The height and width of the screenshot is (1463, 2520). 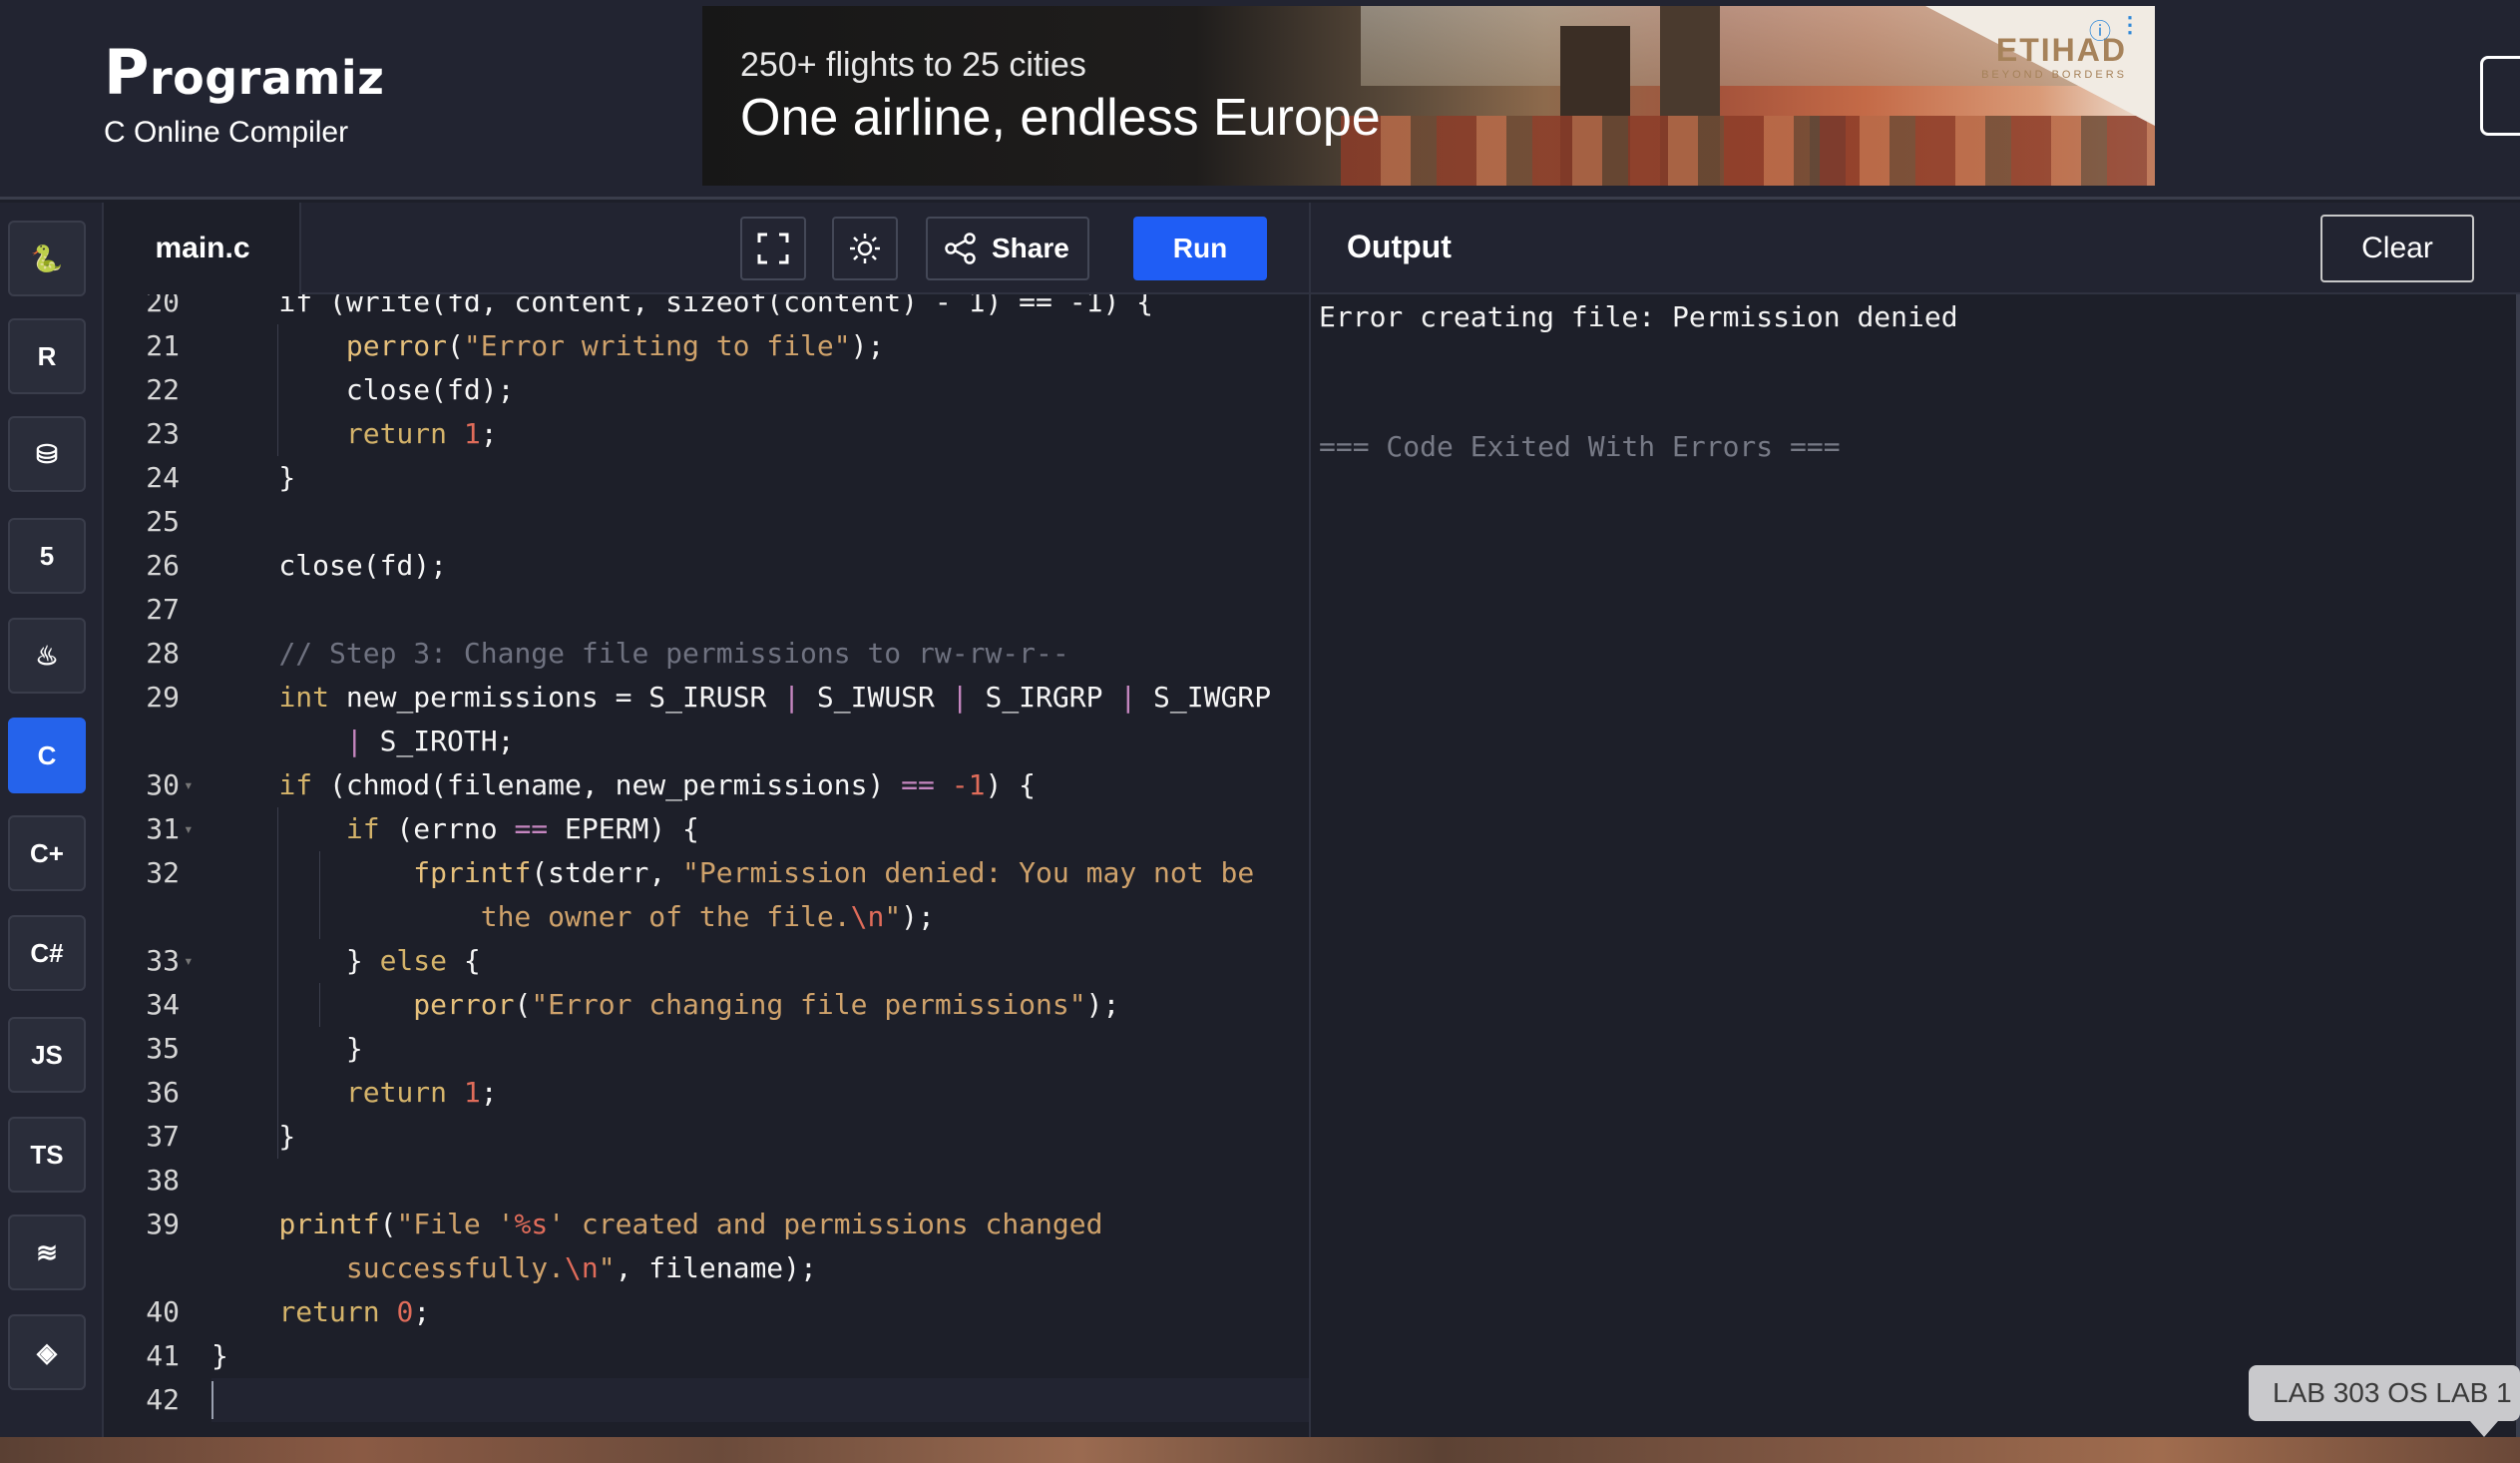 I want to click on file-tab-main-c: main.c, so click(x=203, y=248).